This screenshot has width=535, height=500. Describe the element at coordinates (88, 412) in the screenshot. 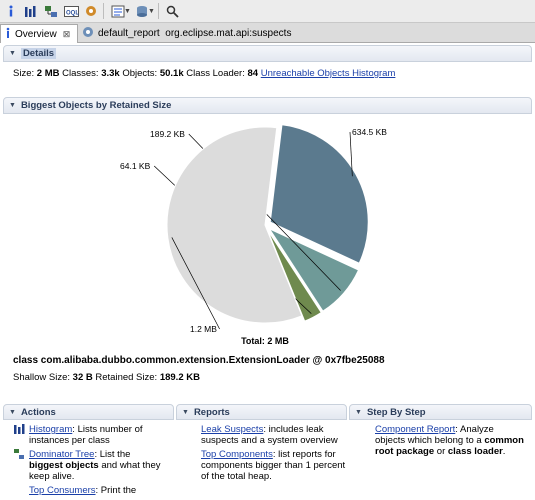

I see `actions-section-header: ▼ Actions` at that location.